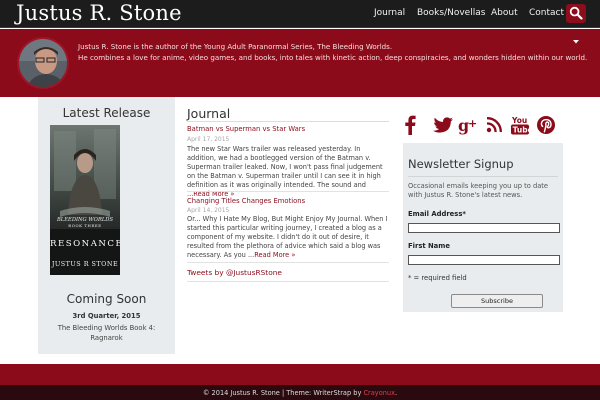 Image resolution: width=600 pixels, height=400 pixels. I want to click on required-field-note: * = required field, so click(437, 278).